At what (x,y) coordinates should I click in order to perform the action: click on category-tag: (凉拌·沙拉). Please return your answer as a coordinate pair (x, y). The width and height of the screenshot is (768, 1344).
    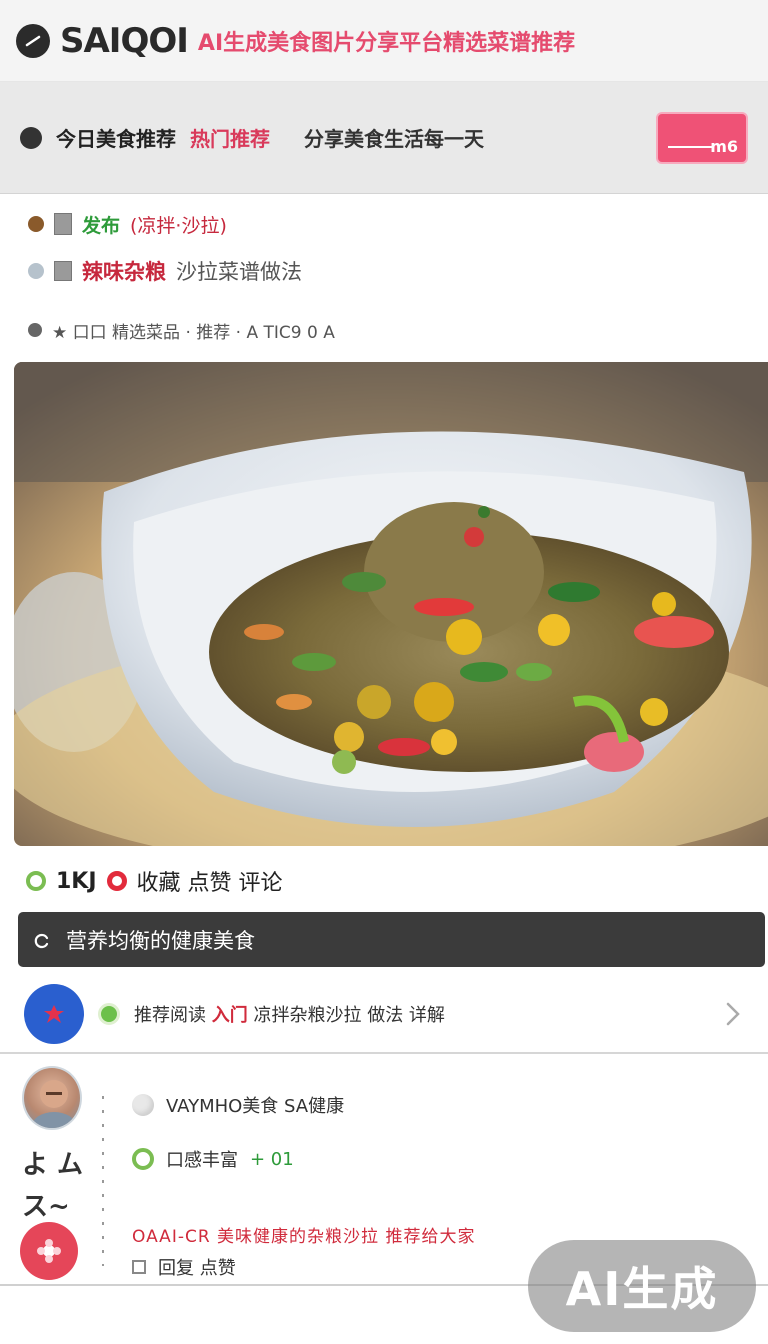
    Looking at the image, I should click on (178, 224).